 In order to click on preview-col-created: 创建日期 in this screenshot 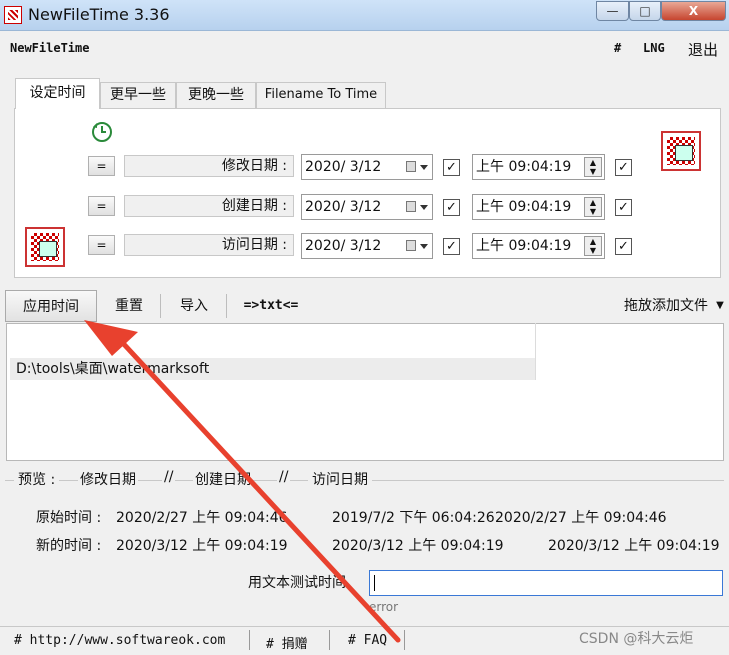, I will do `click(223, 479)`.